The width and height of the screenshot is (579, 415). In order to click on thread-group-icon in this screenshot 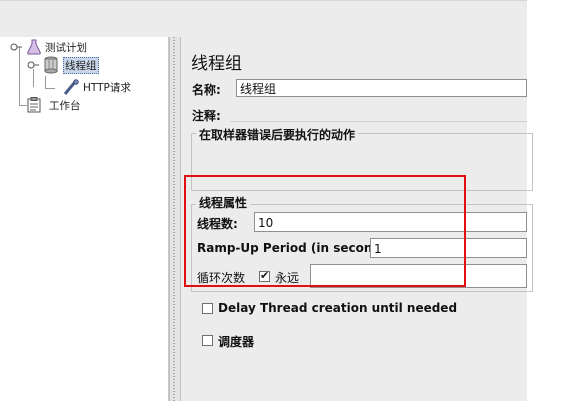, I will do `click(51, 65)`.